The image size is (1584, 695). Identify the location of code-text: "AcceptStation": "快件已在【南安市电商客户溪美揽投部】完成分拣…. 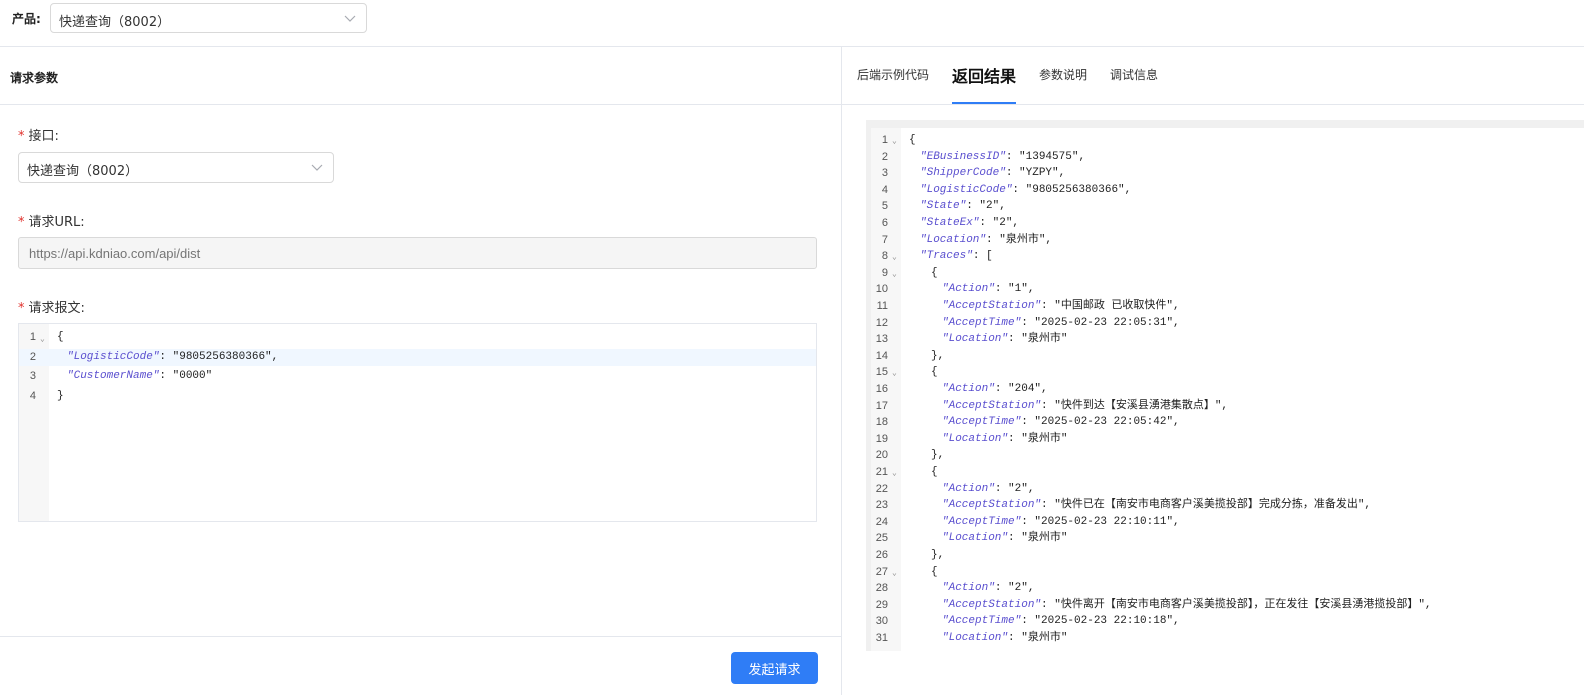
(1156, 505).